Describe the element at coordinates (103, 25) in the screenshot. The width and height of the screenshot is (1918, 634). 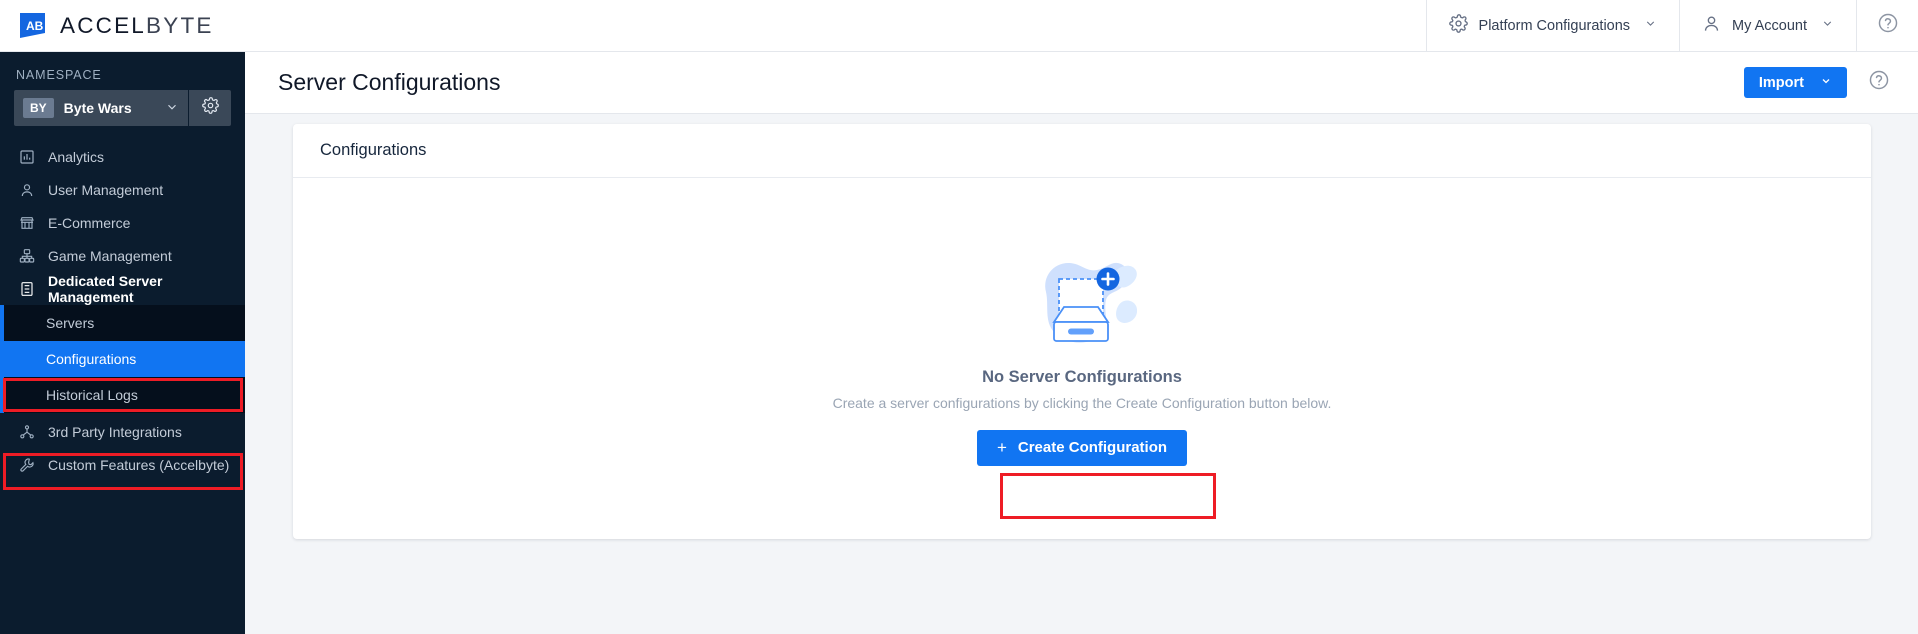
I see `brand-name-part1: ACCEL` at that location.